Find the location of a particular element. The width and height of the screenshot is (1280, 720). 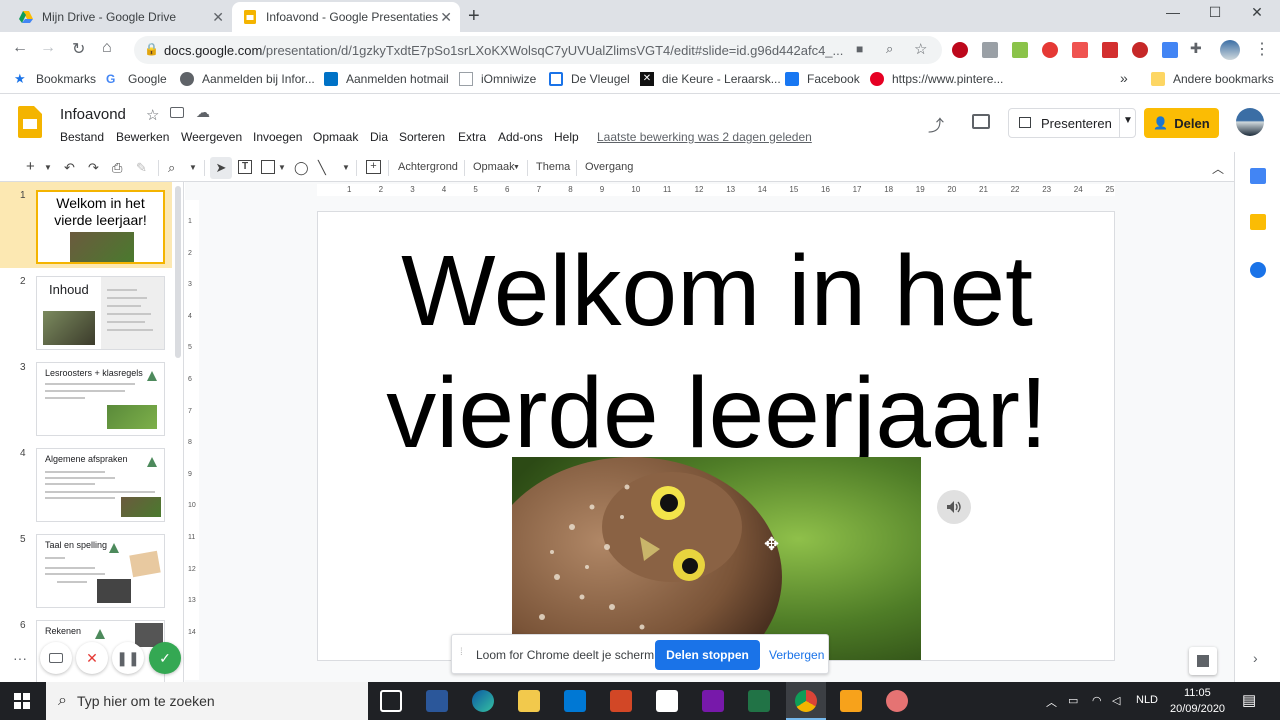

menu-opmaak: Opmaak is located at coordinates (335, 137).